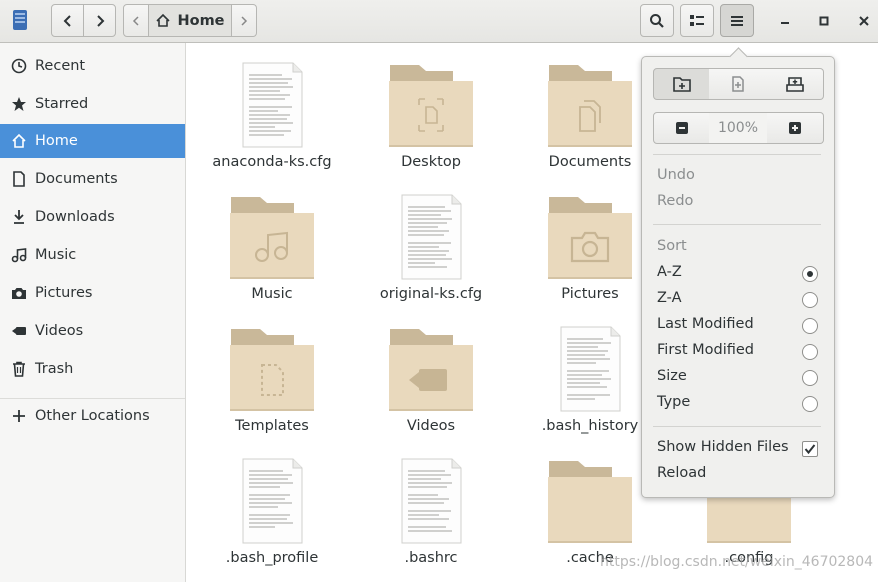  Describe the element at coordinates (810, 300) in the screenshot. I see `sort-z-a-radio` at that location.